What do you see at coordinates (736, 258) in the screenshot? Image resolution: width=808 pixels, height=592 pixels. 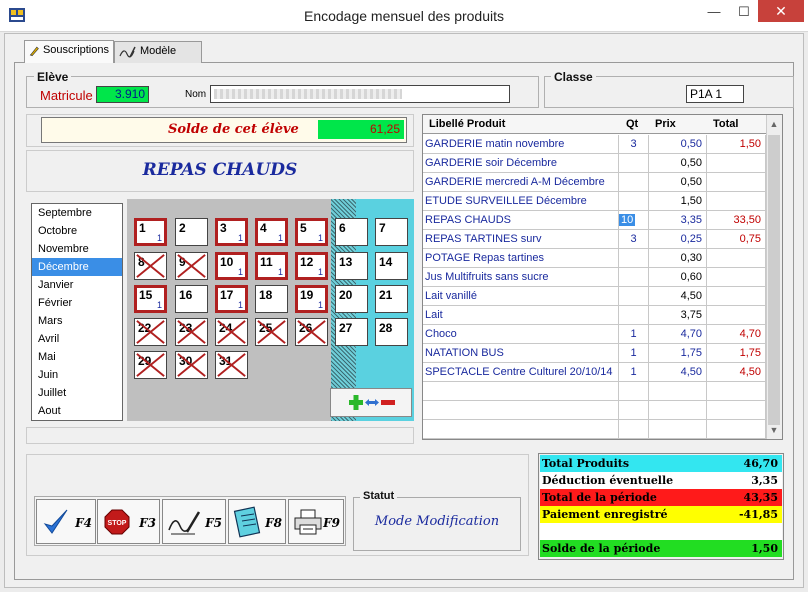 I see `cell-total` at bounding box center [736, 258].